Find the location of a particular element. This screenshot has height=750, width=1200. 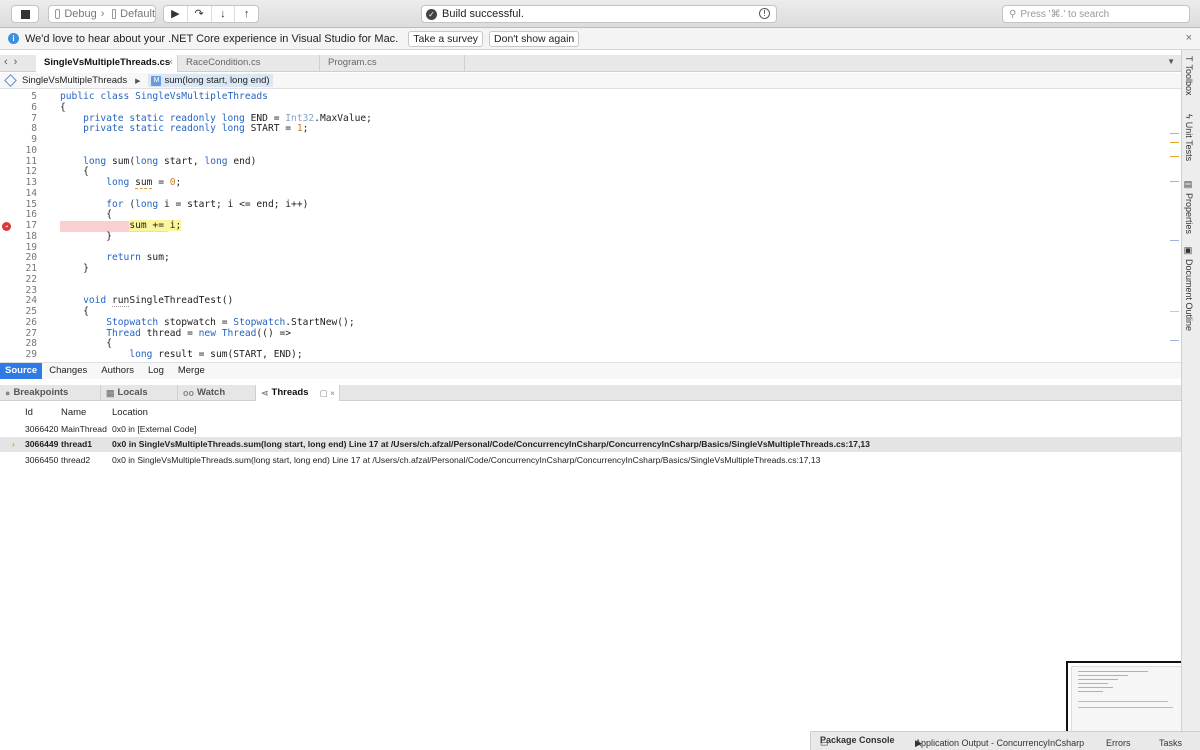

tab-race-condition: RaceCondition.cs is located at coordinates (249, 63).